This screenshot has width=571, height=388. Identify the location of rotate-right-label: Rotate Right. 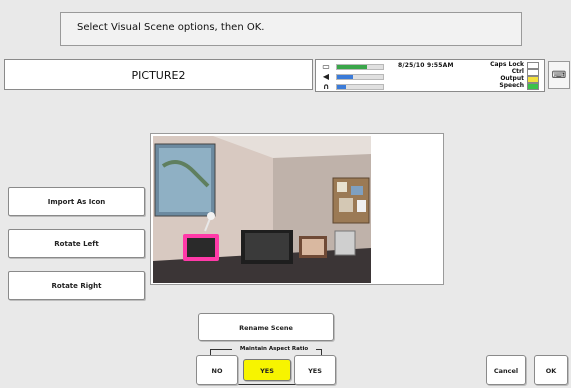
(76, 286).